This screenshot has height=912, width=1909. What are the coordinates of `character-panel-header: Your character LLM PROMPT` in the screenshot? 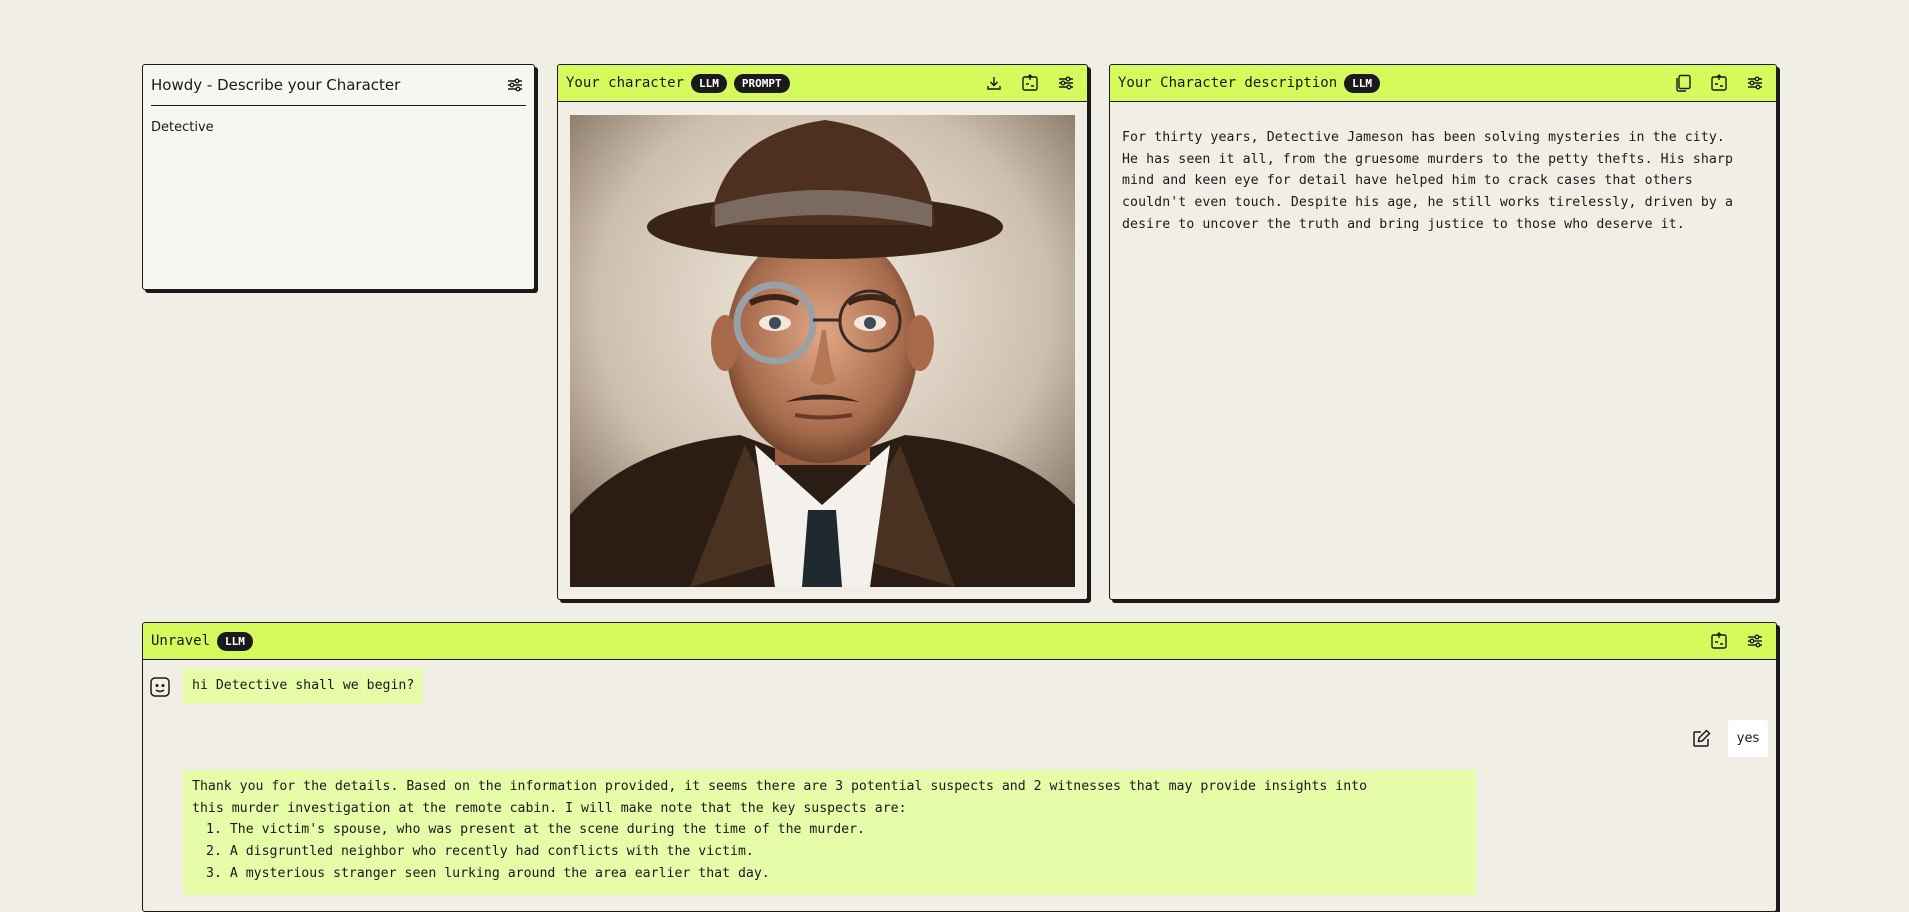 It's located at (822, 83).